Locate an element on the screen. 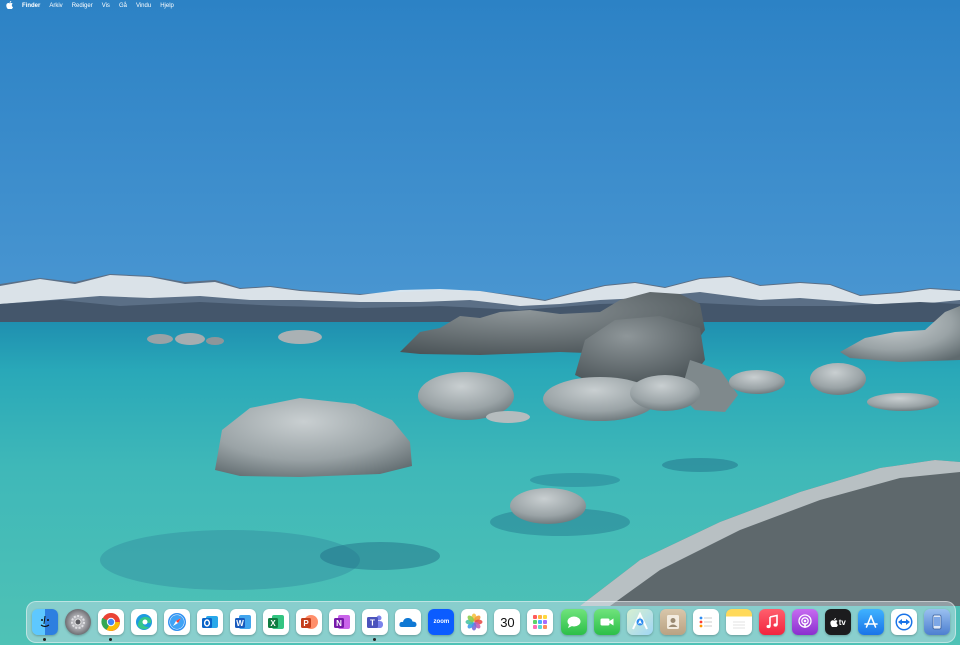  system-settings-icon is located at coordinates (78, 622).